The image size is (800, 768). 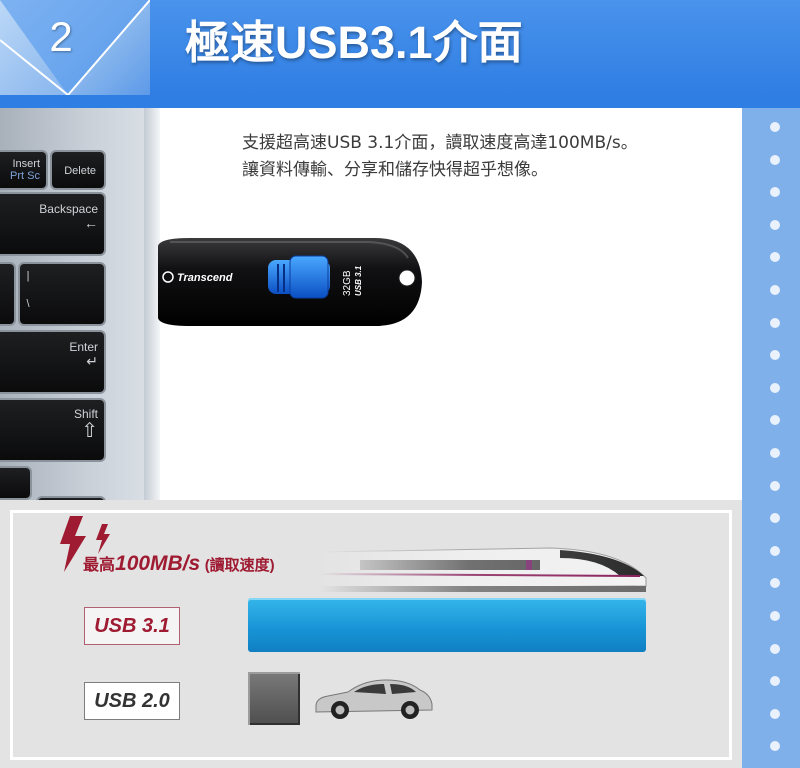 I want to click on key-backslash-label: \, so click(x=28, y=304).